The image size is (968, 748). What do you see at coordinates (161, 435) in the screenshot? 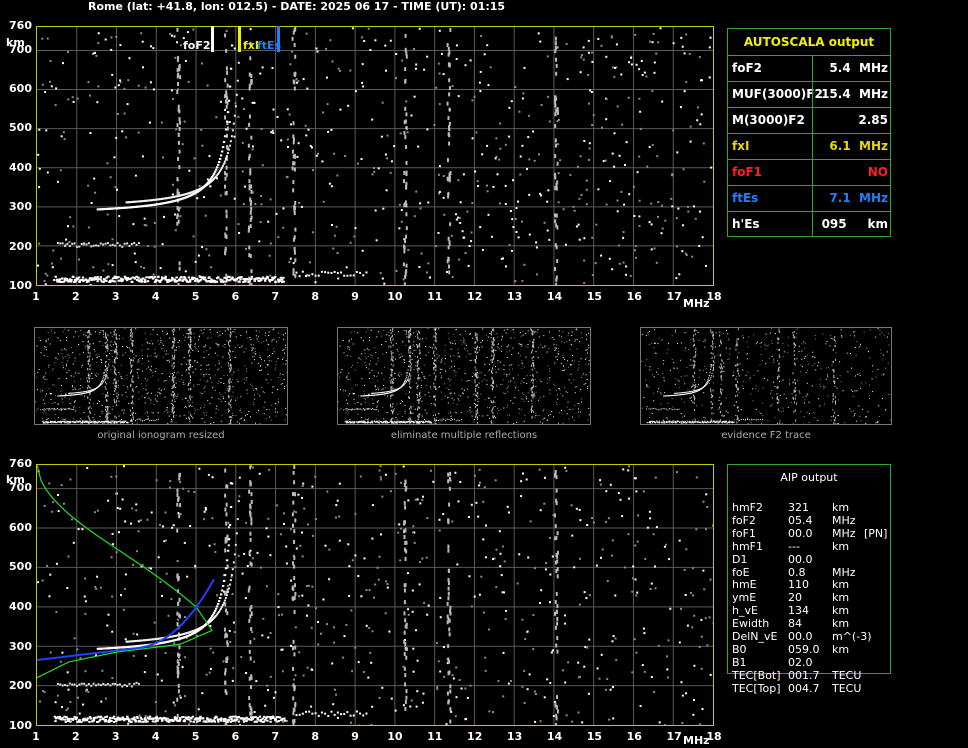
I see `caption-original: original ionogram resized` at bounding box center [161, 435].